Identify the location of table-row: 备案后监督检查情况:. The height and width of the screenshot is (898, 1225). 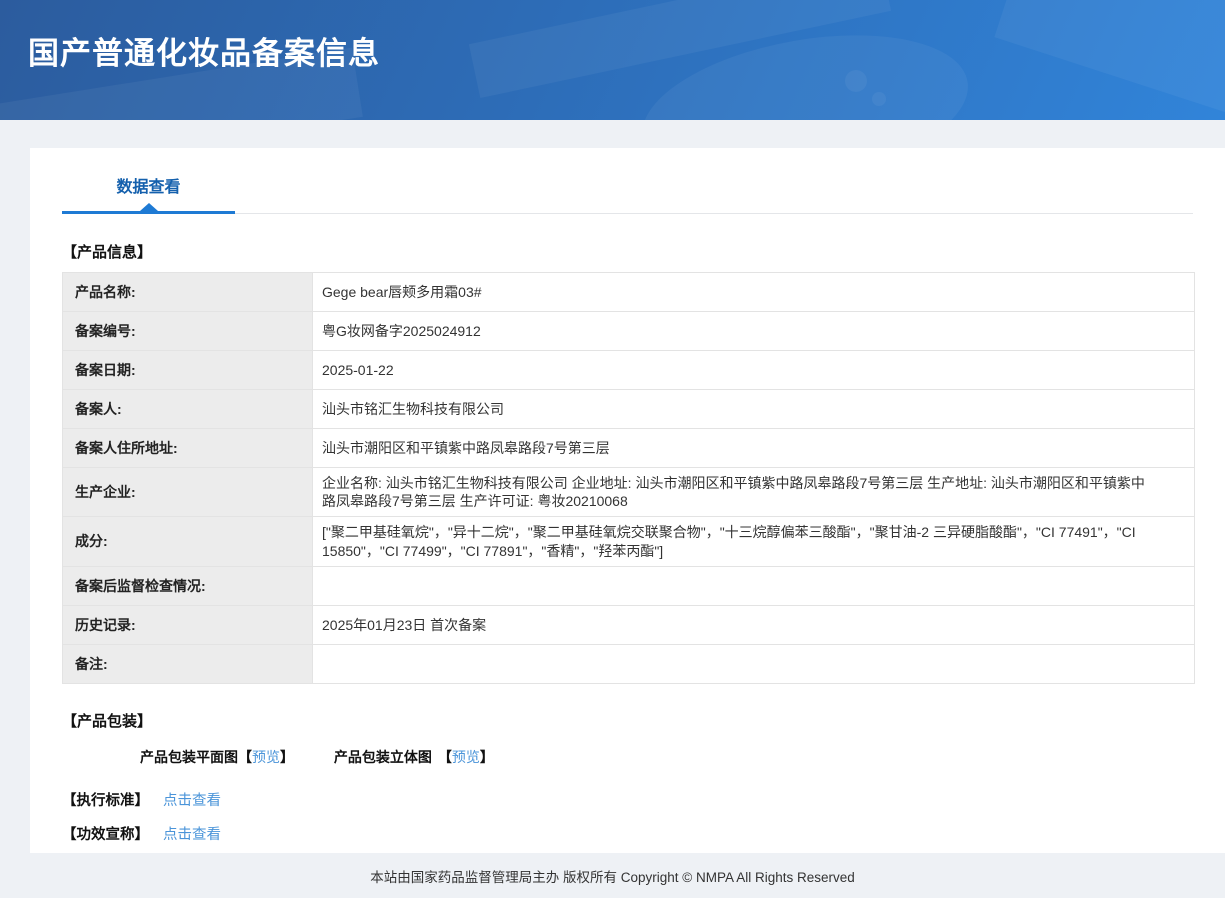
(628, 585).